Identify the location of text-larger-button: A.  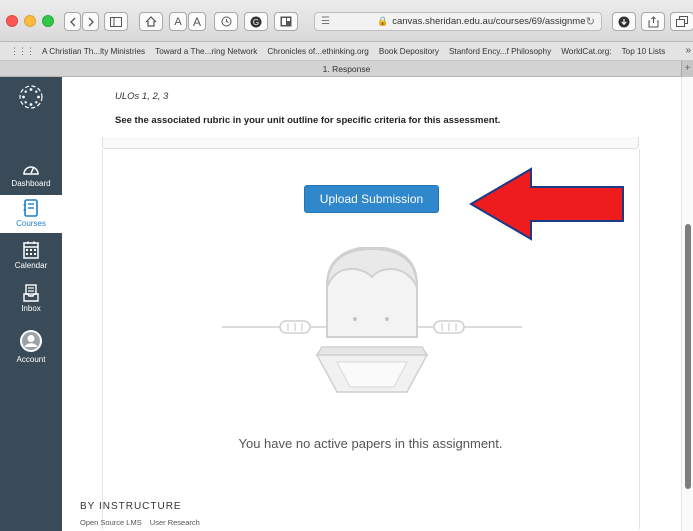
(197, 21).